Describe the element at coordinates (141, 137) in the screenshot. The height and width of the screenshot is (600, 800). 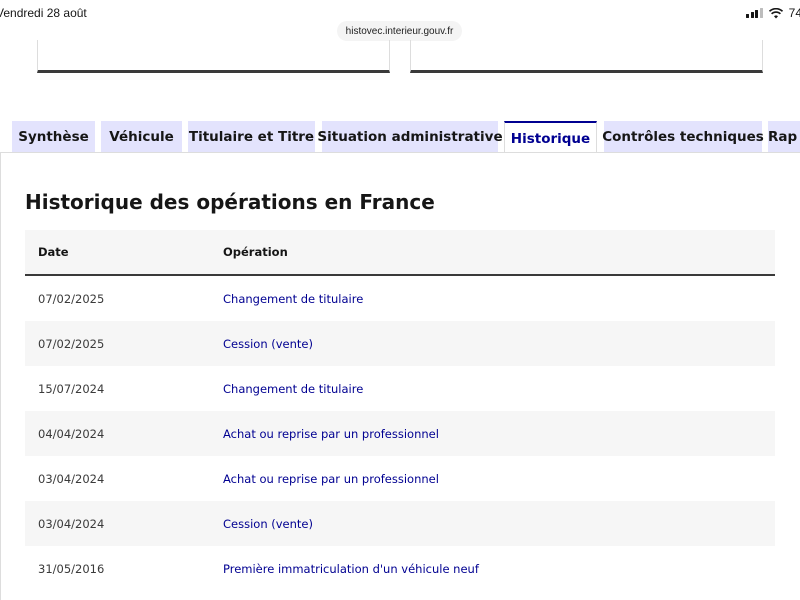
I see `tab-vehicule: Véhicule` at that location.